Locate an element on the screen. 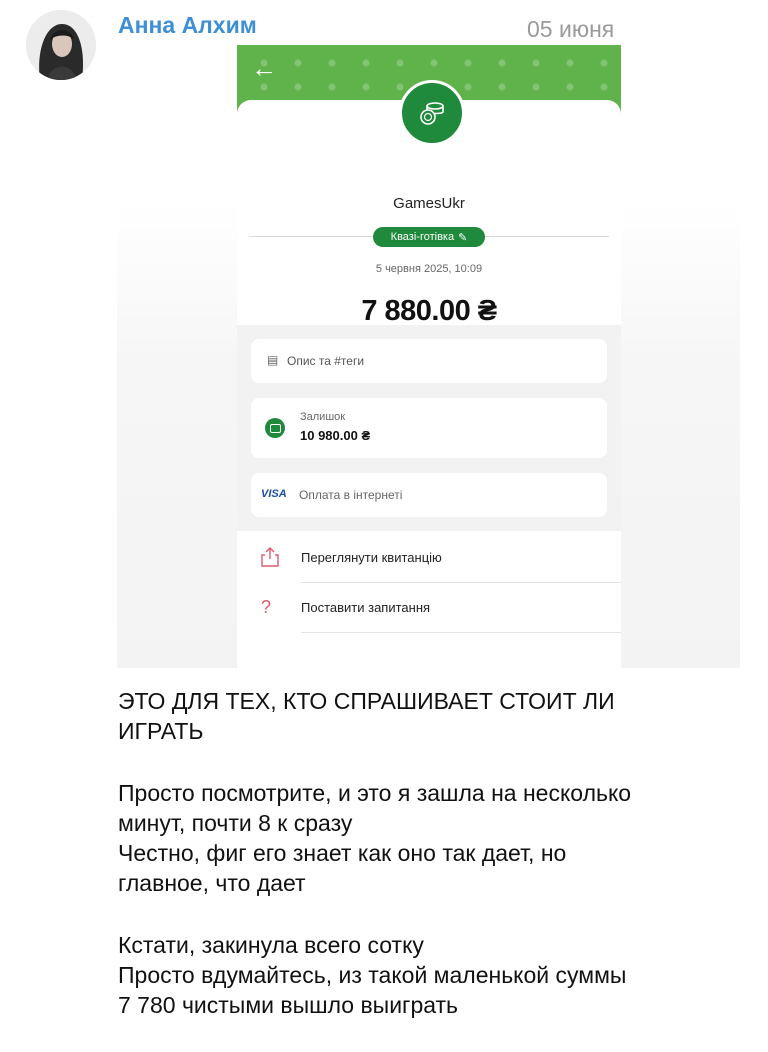  merchant-name: GamesUkr is located at coordinates (429, 203).